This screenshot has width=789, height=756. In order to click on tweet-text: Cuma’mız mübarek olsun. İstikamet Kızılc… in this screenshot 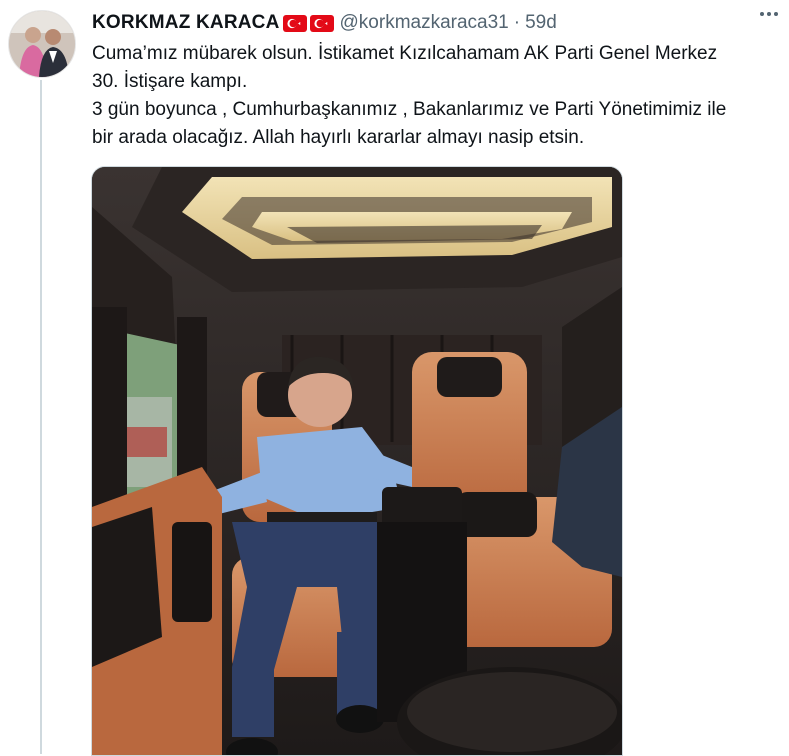, I will do `click(437, 96)`.